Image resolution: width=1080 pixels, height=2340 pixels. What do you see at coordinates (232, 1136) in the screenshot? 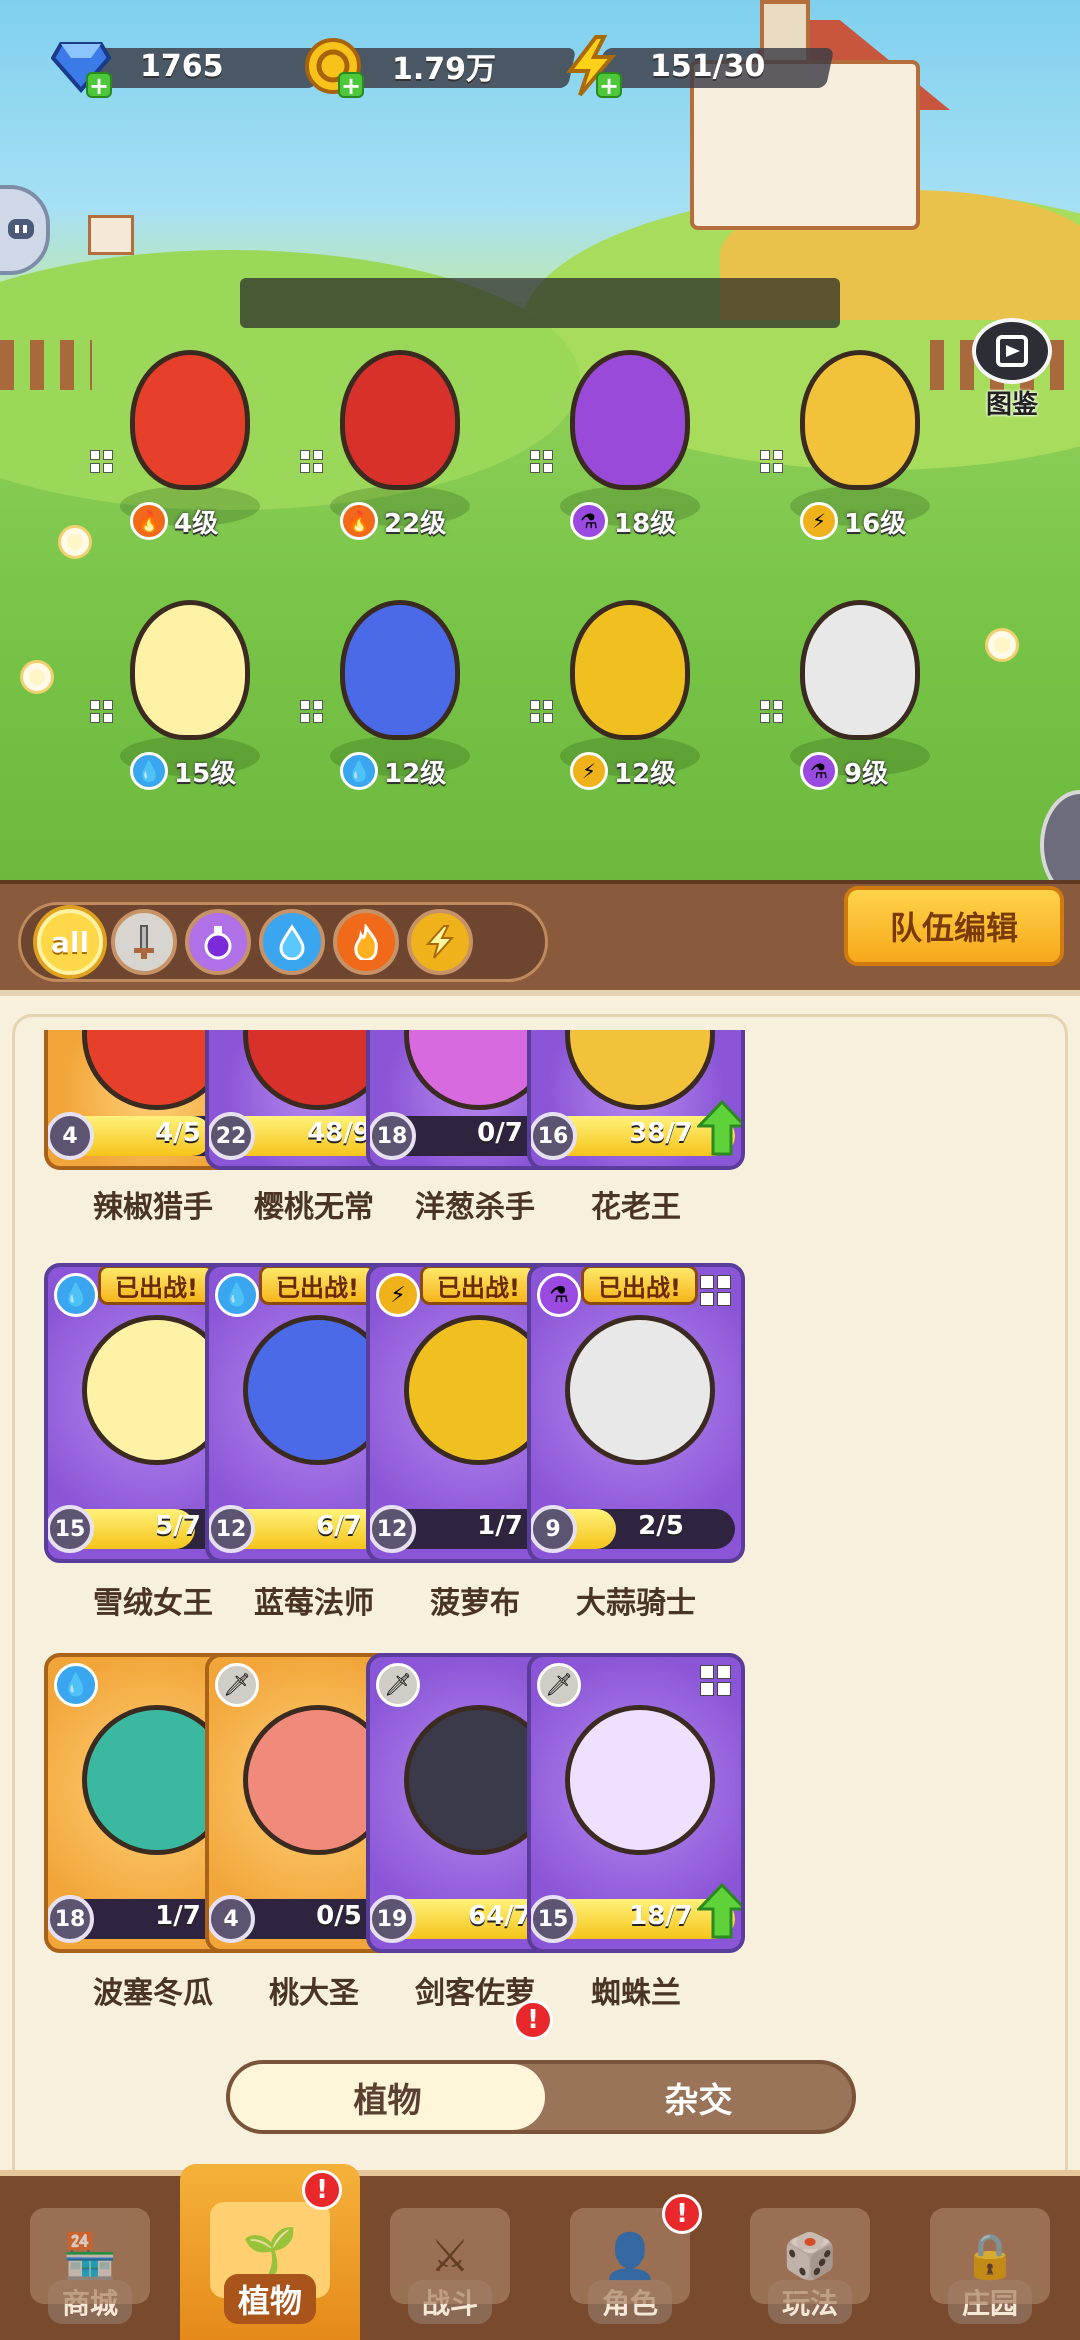
I see `card-level: 22` at bounding box center [232, 1136].